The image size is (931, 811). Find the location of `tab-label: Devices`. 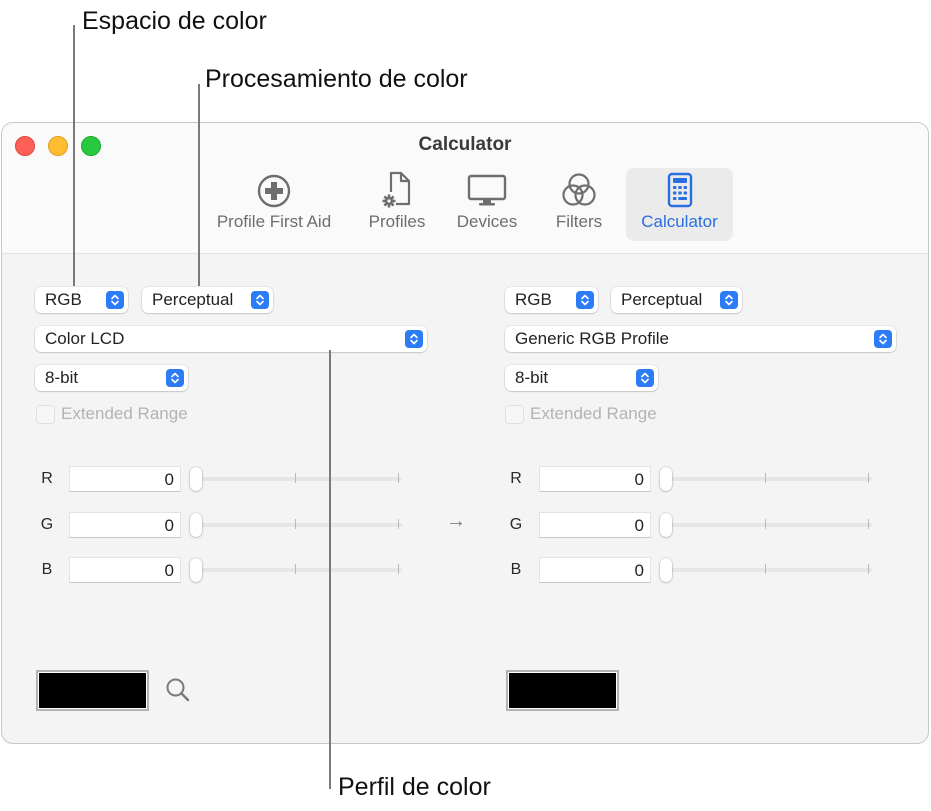

tab-label: Devices is located at coordinates (487, 221).